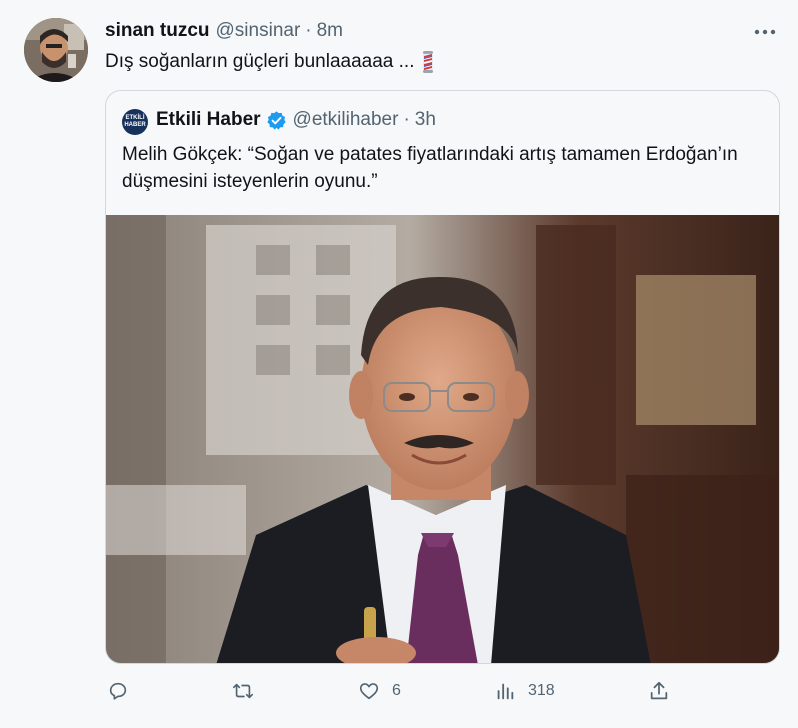 The height and width of the screenshot is (728, 798). What do you see at coordinates (243, 691) in the screenshot?
I see `retweet-icon` at bounding box center [243, 691].